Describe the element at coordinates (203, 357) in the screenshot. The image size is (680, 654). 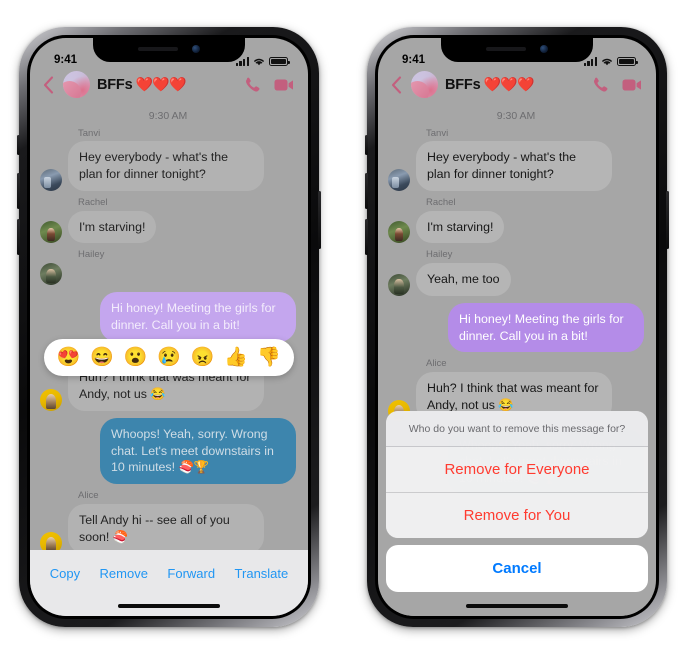
I see `angry-reaction: 😠` at that location.